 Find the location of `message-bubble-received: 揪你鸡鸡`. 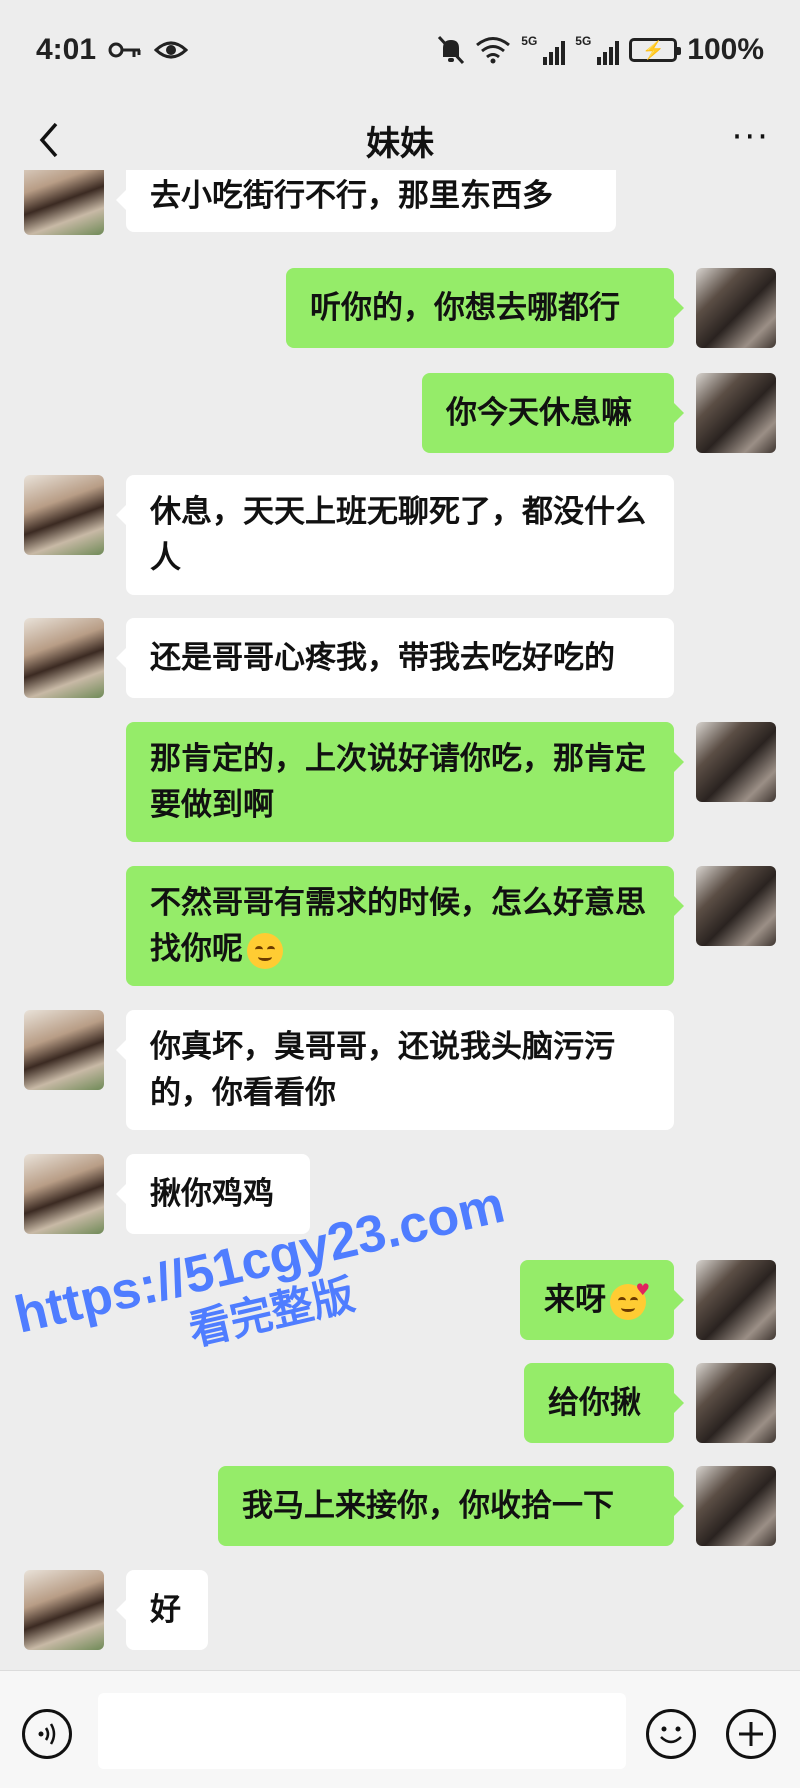

message-bubble-received: 揪你鸡鸡 is located at coordinates (213, 1194).